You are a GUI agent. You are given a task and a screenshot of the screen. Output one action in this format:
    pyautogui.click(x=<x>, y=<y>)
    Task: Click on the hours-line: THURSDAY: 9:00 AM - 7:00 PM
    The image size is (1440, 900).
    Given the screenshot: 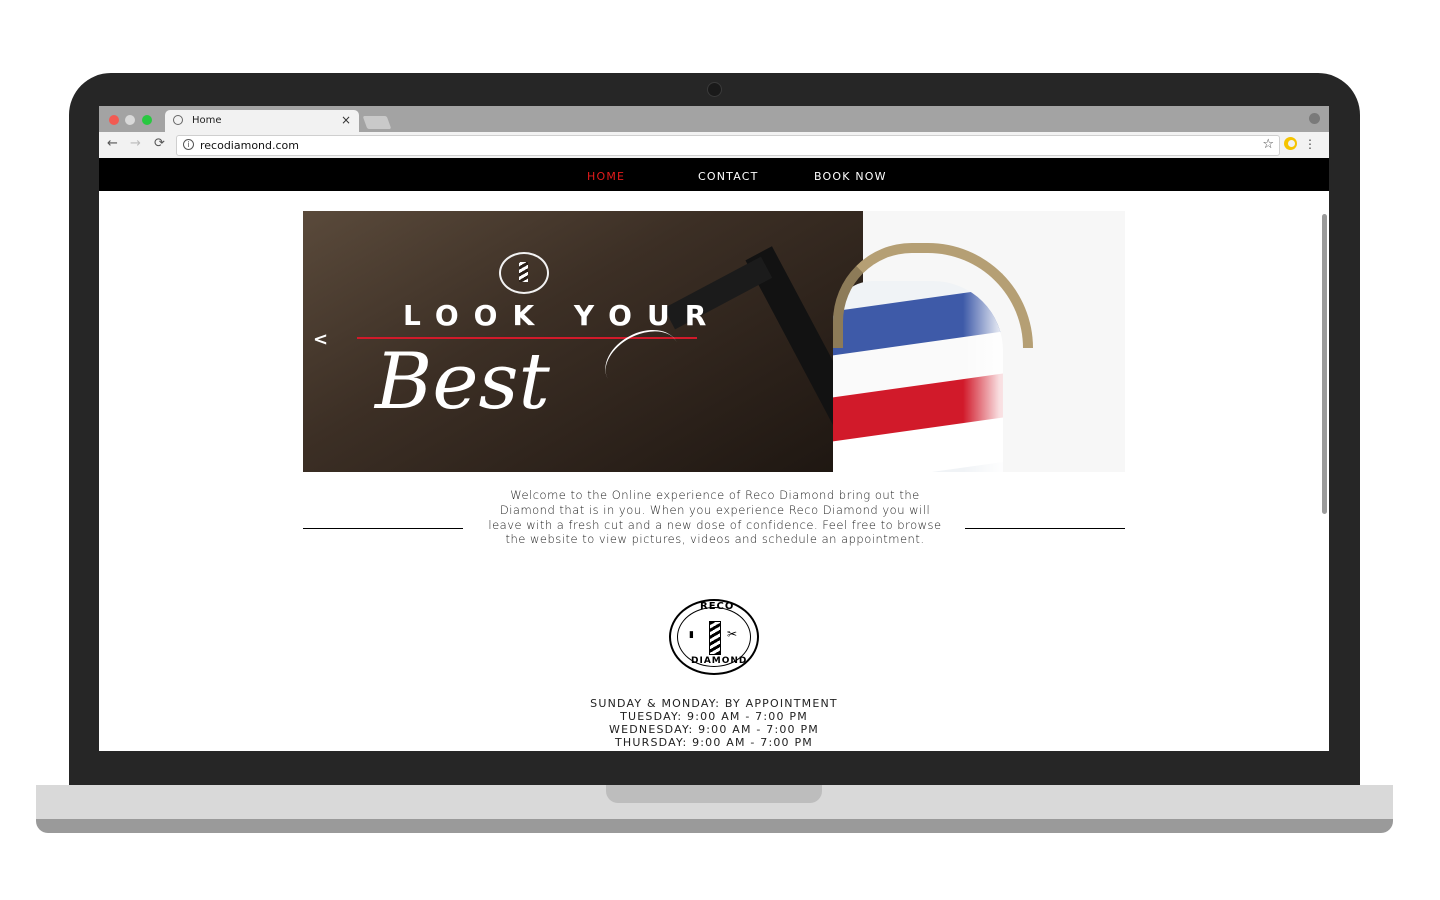 What is the action you would take?
    pyautogui.click(x=714, y=742)
    